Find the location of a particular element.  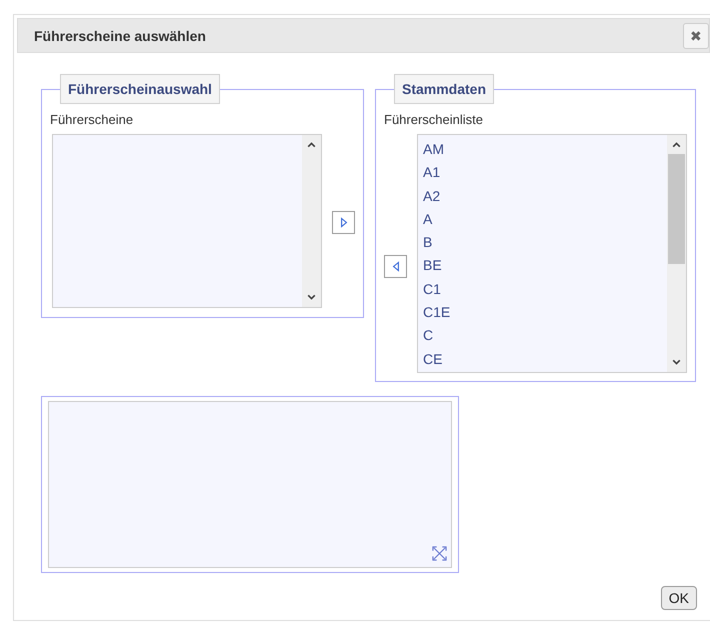

move-left-button is located at coordinates (395, 266).